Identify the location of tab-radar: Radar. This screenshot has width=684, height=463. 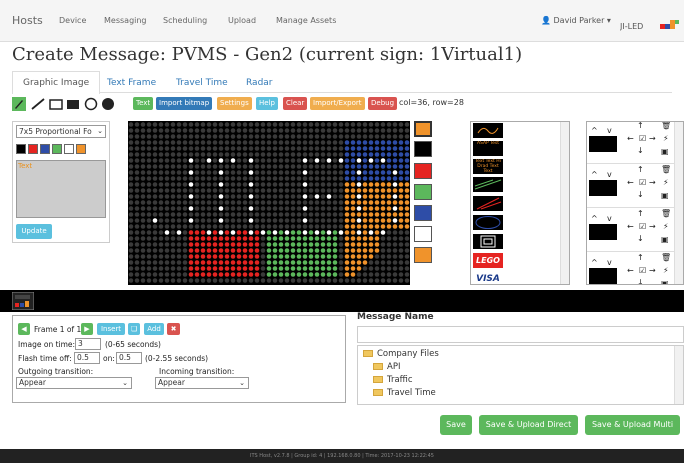
(259, 83).